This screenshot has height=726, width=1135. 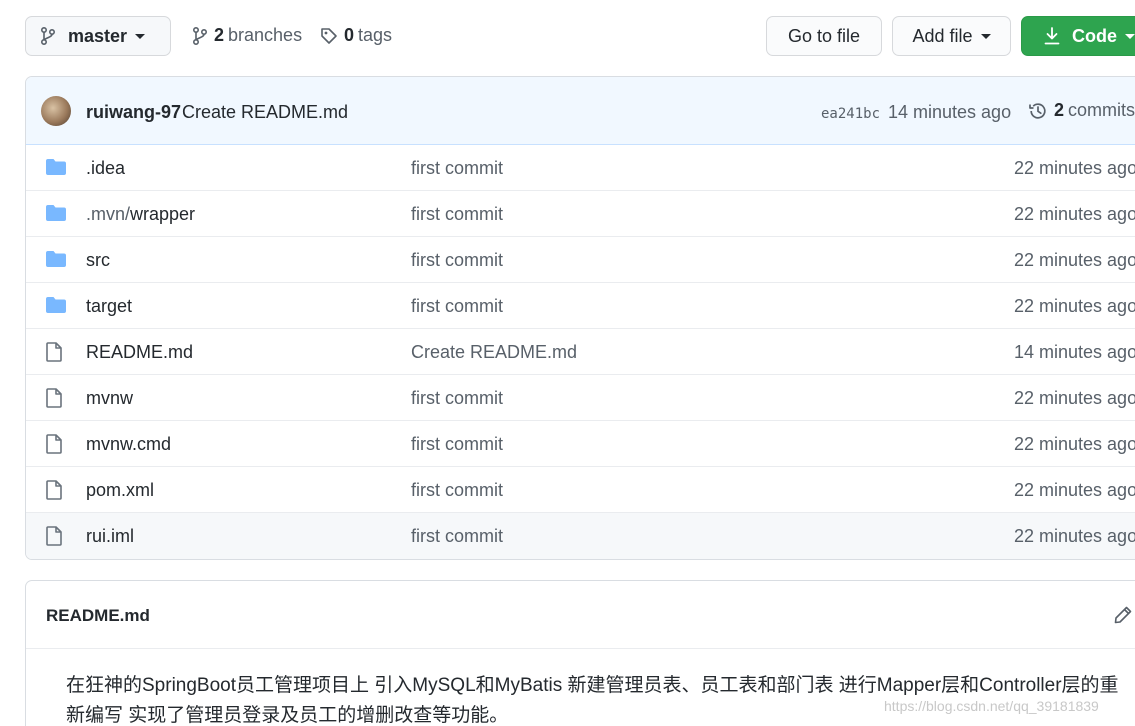 I want to click on go-to-file-button: Go to file, so click(x=824, y=36).